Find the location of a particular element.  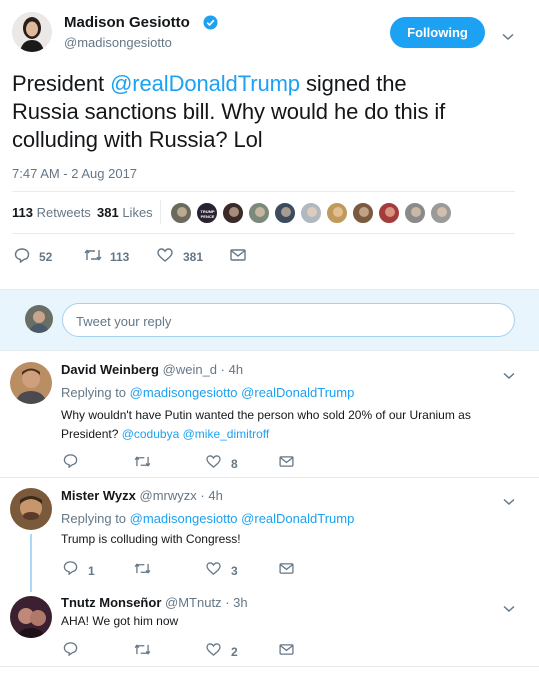

liker-avatar: TRUMP PENCE is located at coordinates (207, 213).